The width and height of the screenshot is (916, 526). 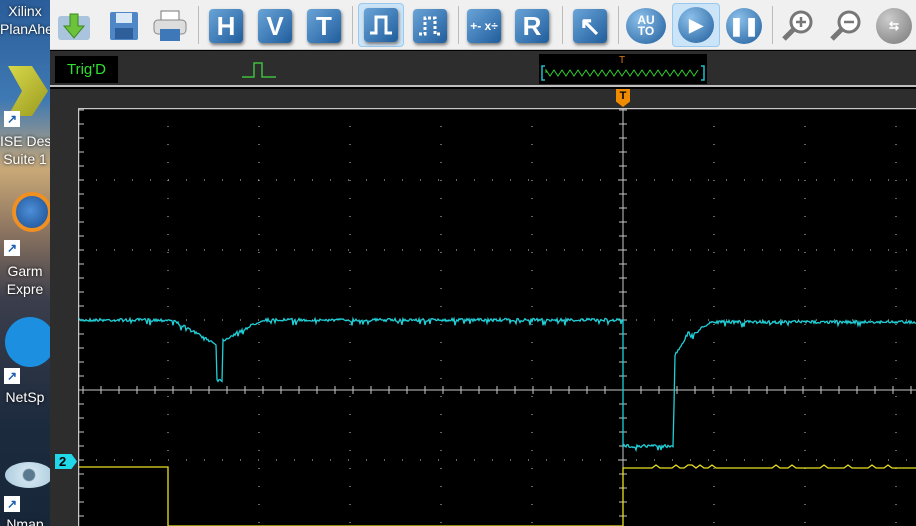 I want to click on toolbar: H V T +- x÷ R ↖ AU TO ▶ ❚❚ ⇆, so click(x=483, y=25).